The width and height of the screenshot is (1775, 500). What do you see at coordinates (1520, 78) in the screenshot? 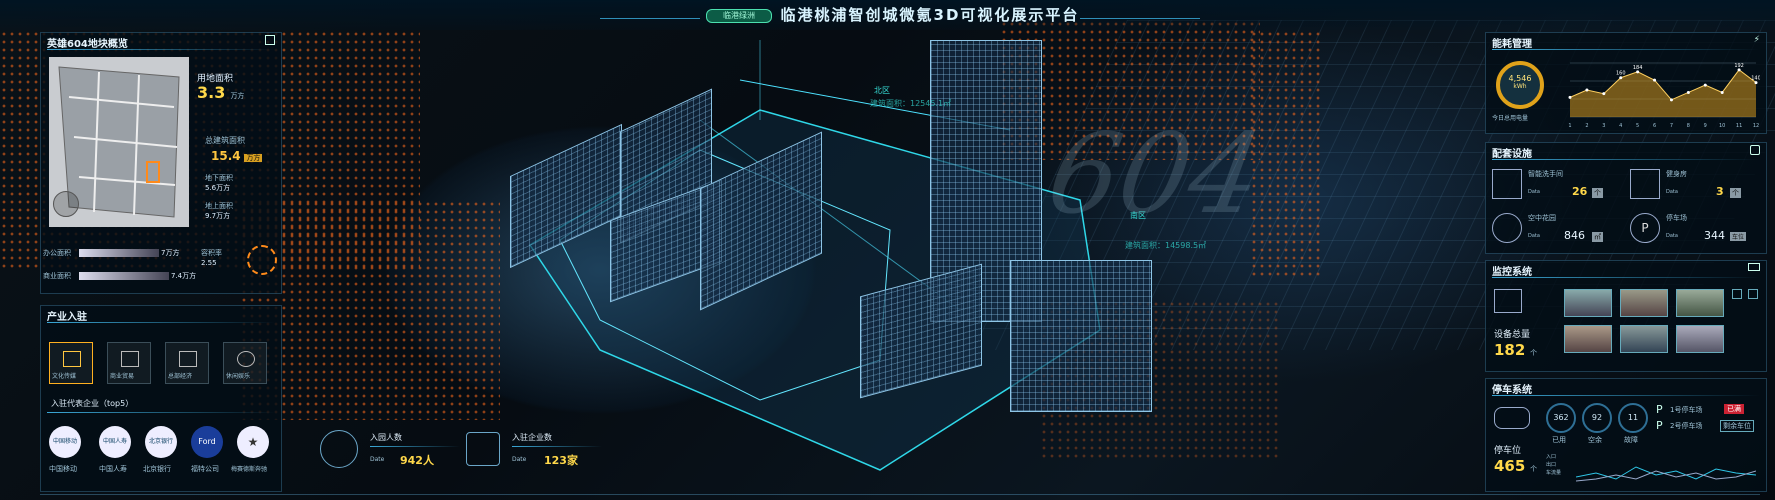
I see `energy-gauge-value: 4,546` at bounding box center [1520, 78].